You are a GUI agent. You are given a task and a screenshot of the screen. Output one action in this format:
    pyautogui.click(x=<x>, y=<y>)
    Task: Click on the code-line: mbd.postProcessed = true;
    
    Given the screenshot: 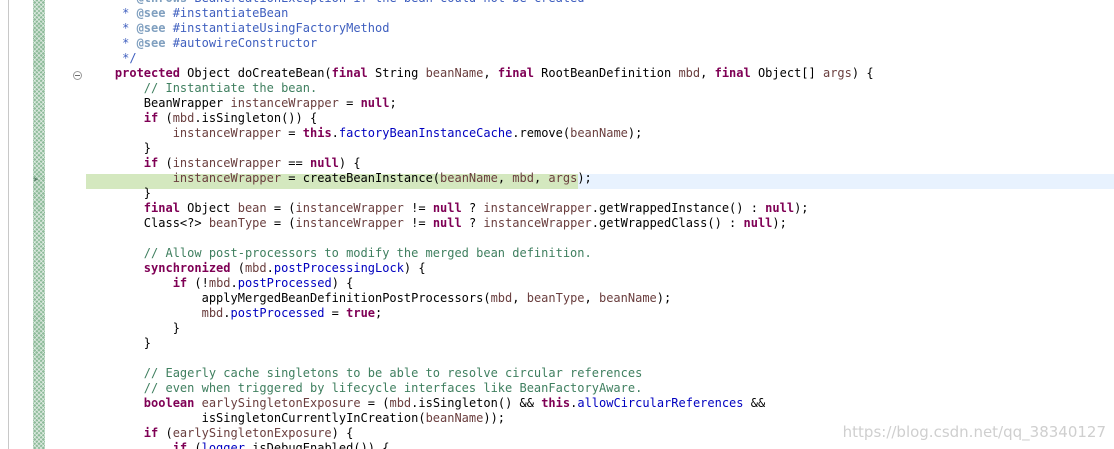 What is the action you would take?
    pyautogui.click(x=480, y=313)
    